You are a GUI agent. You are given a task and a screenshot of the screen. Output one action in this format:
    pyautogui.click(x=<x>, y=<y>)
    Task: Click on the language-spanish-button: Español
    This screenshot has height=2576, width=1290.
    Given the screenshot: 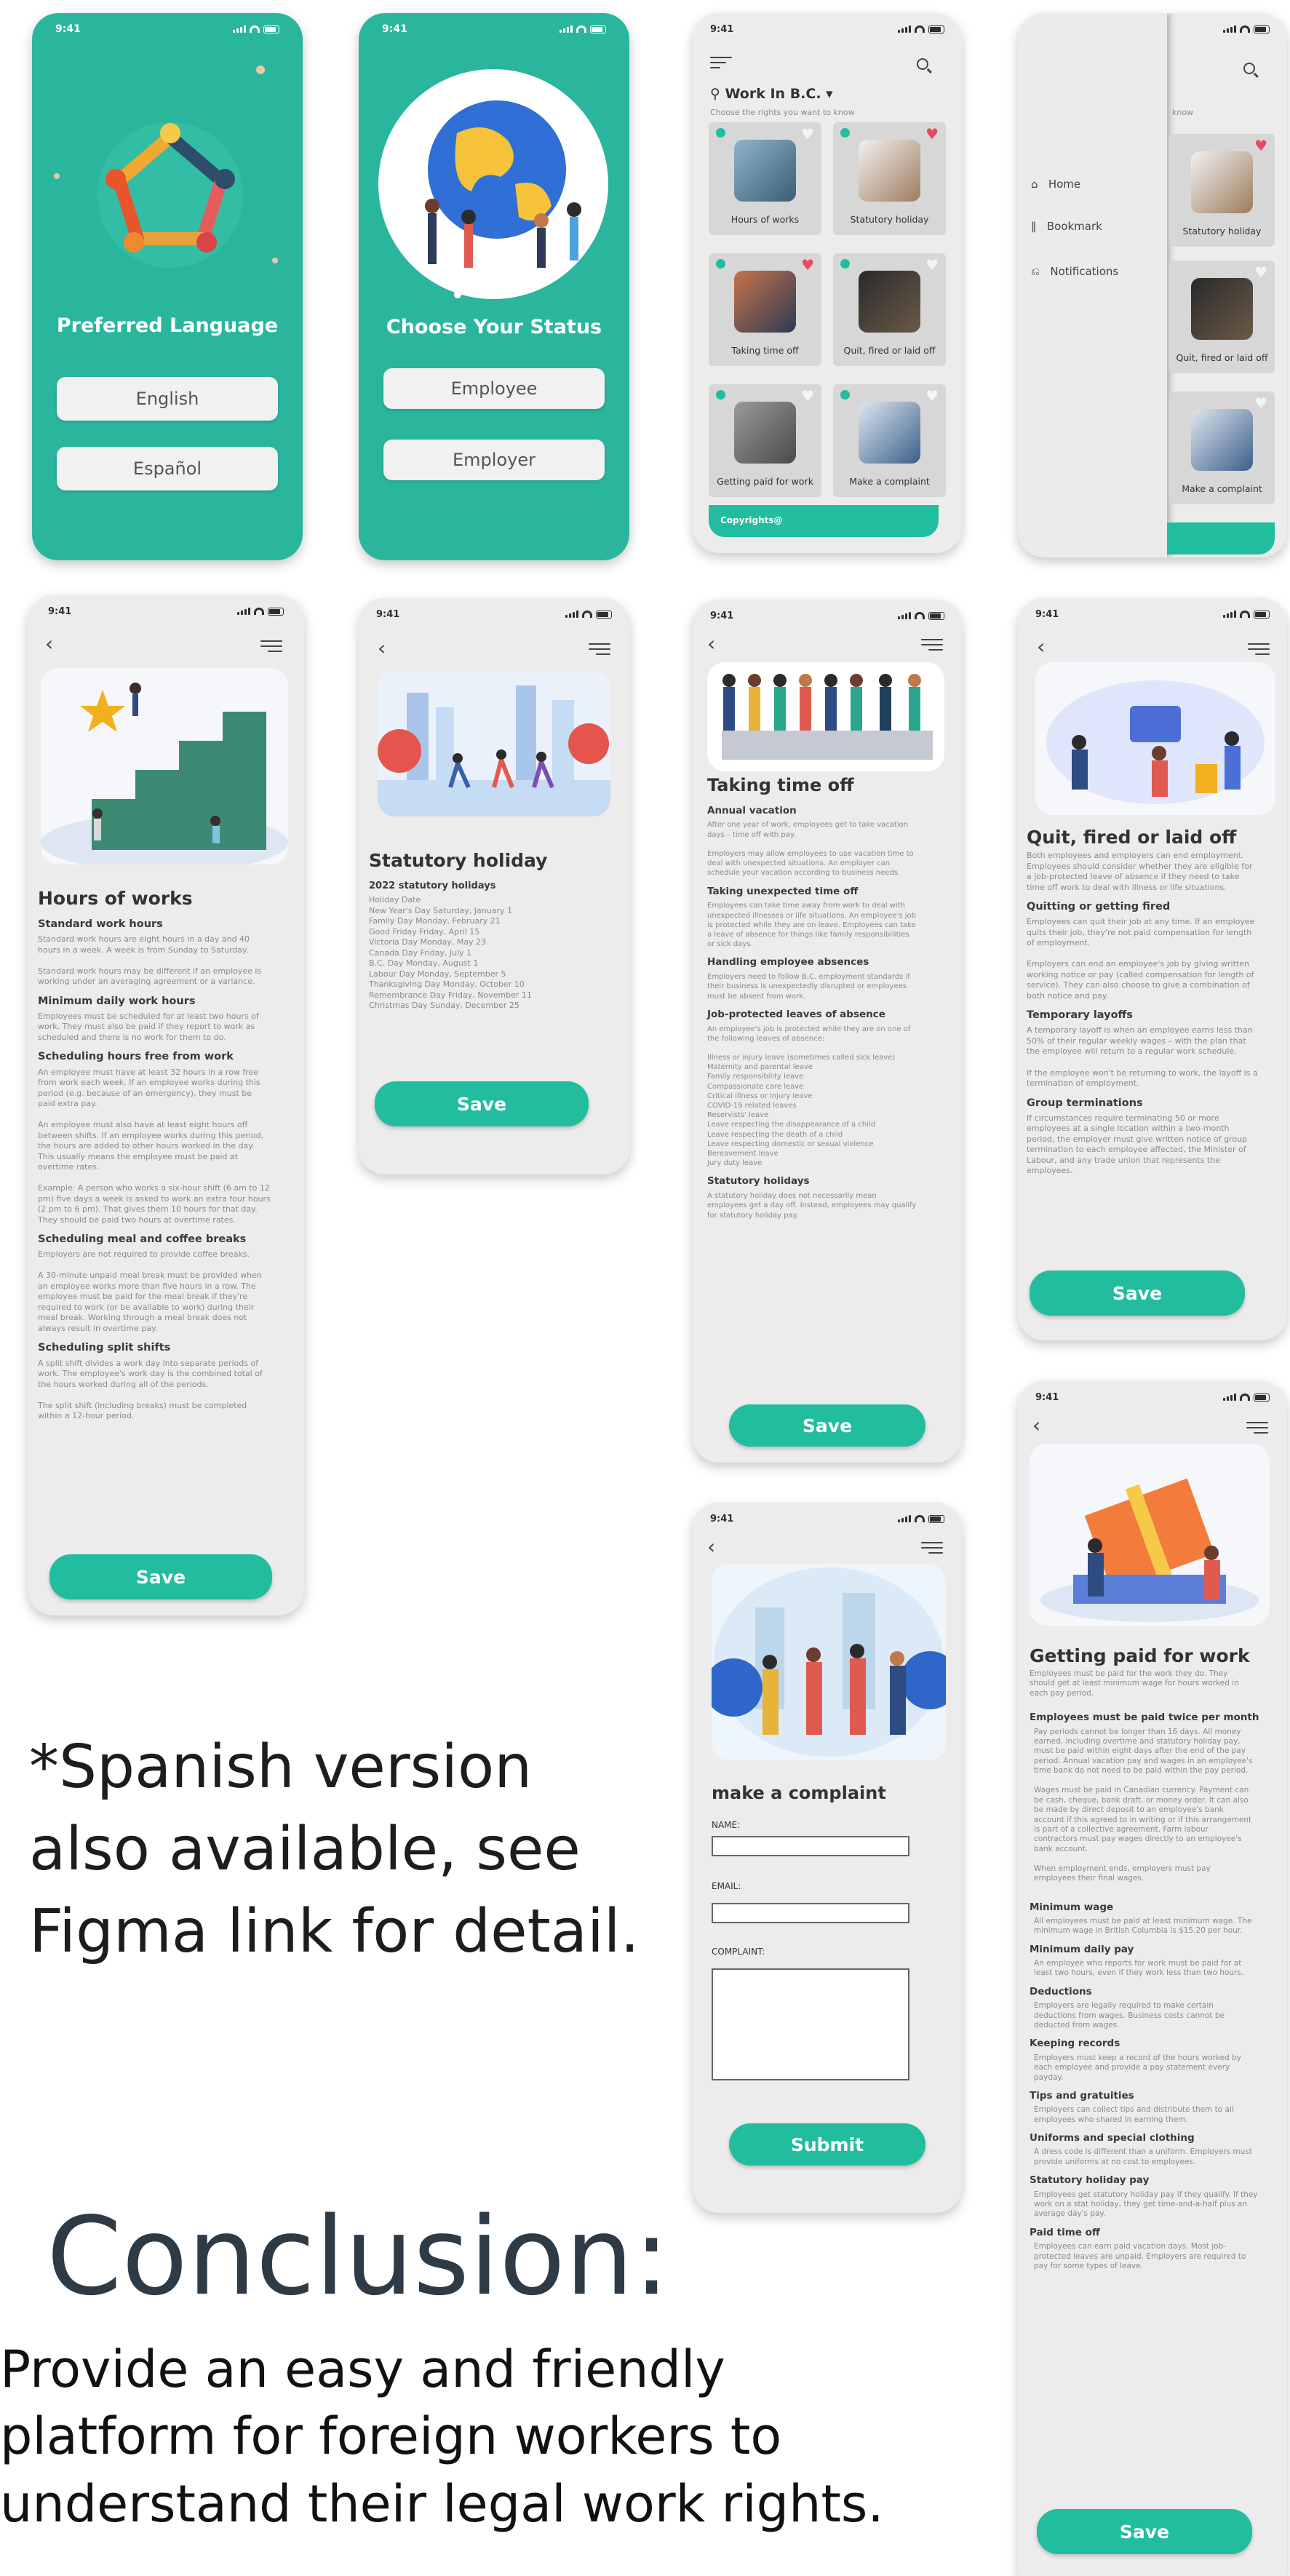 What is the action you would take?
    pyautogui.click(x=167, y=469)
    